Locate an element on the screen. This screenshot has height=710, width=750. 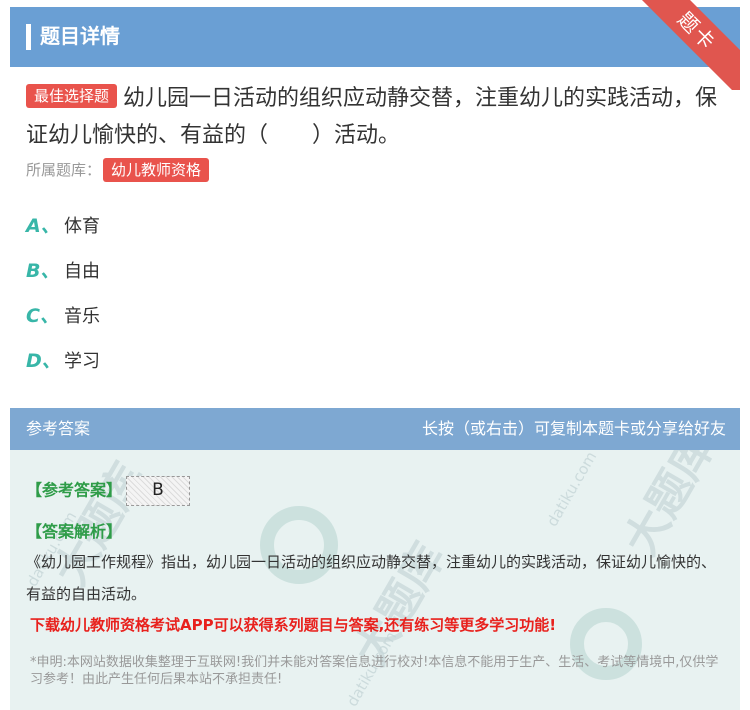
option-letter: A、 is located at coordinates (43, 226).